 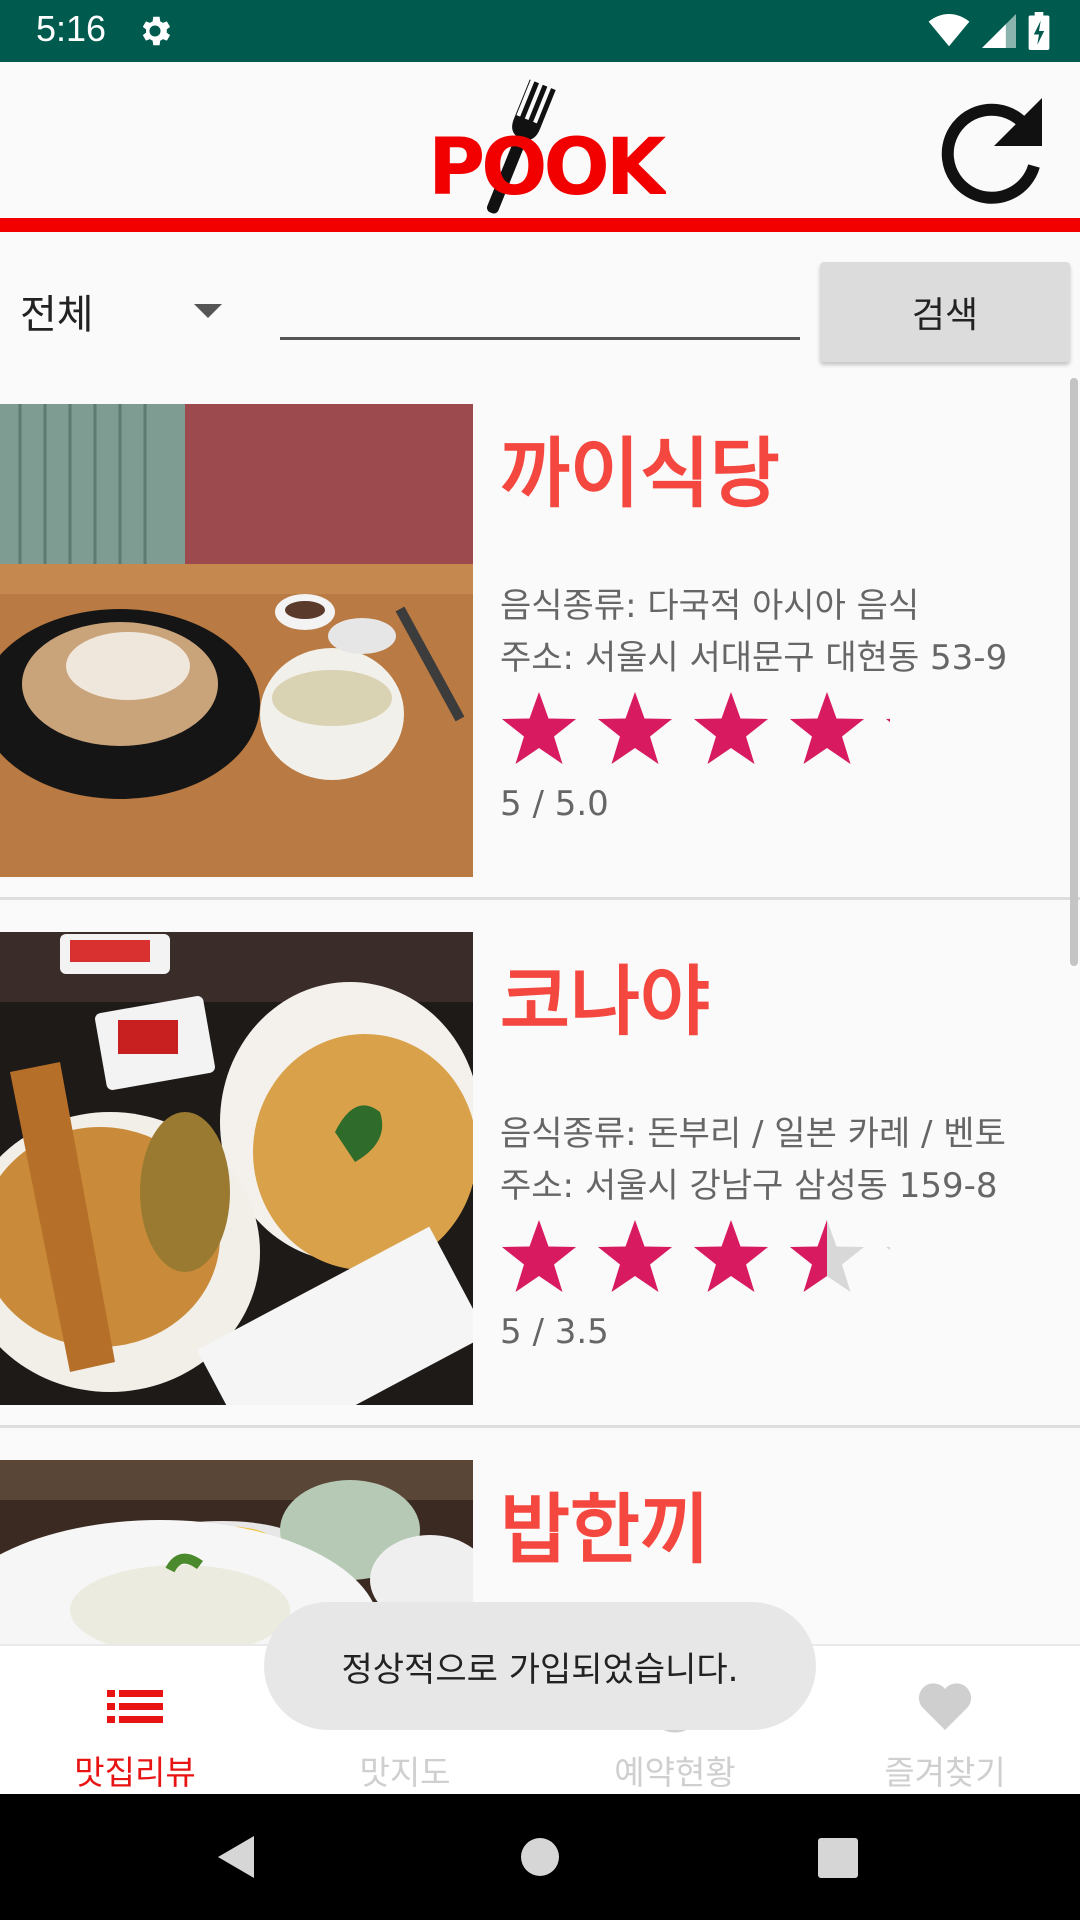 I want to click on system-navigation-bar, so click(x=540, y=1857).